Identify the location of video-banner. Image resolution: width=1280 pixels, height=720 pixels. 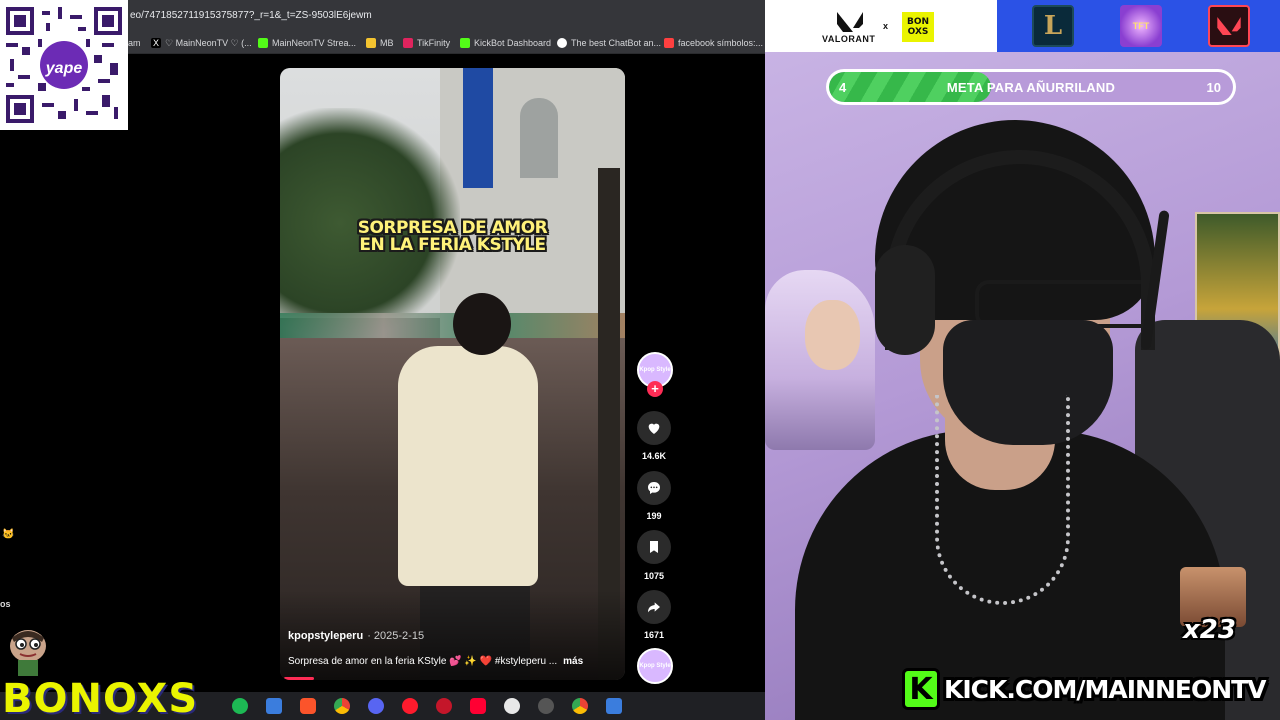
(478, 128).